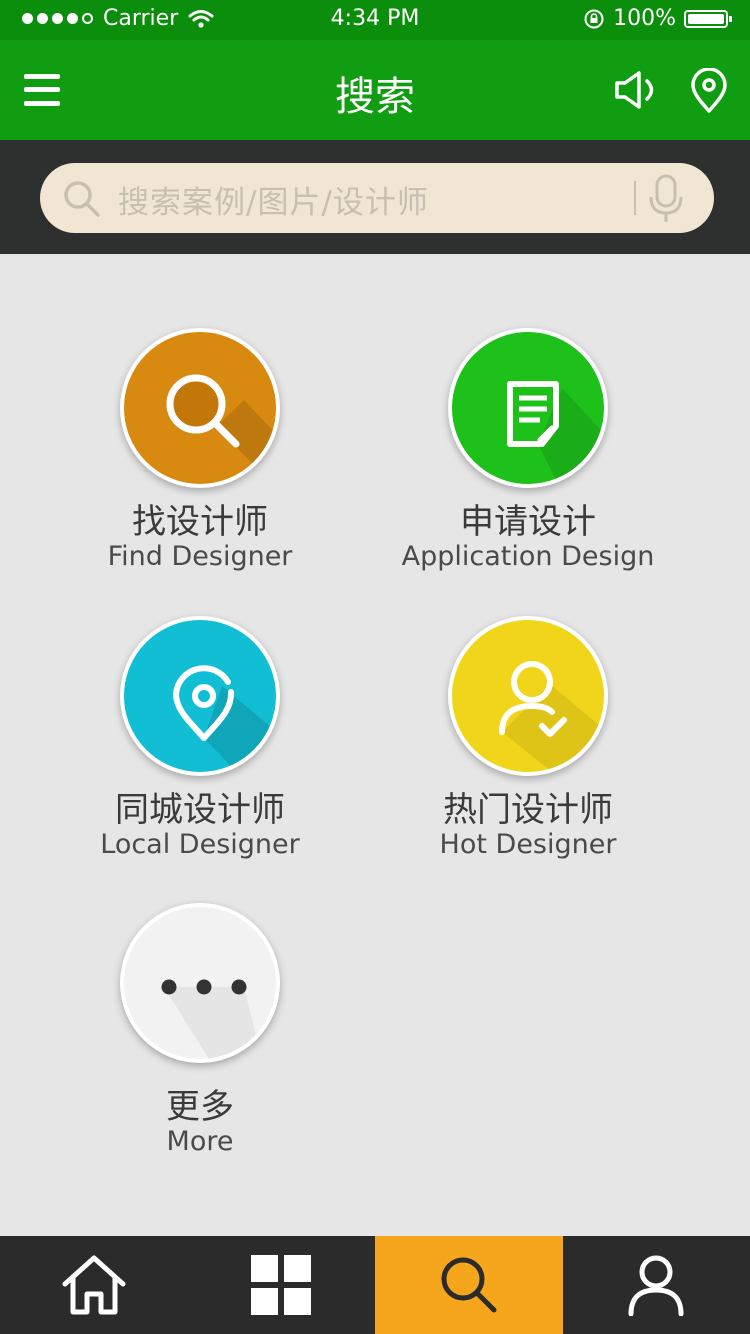  I want to click on speaker-icon, so click(637, 90).